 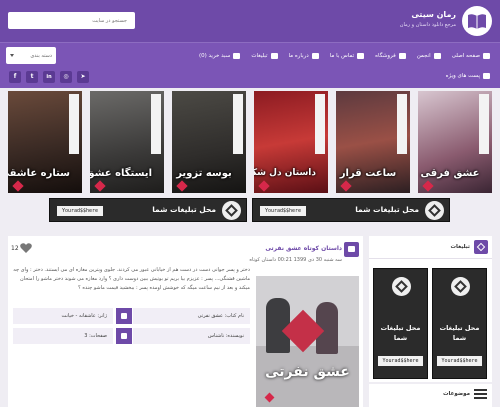 I want to click on cover-card: داستان دل شکسته, so click(x=291, y=142).